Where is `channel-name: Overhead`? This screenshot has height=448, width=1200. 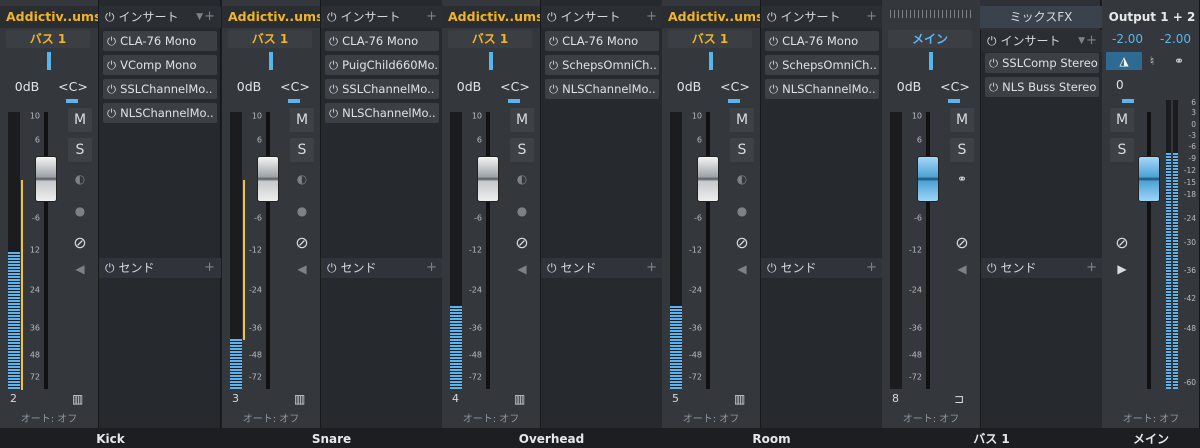 channel-name: Overhead is located at coordinates (551, 439).